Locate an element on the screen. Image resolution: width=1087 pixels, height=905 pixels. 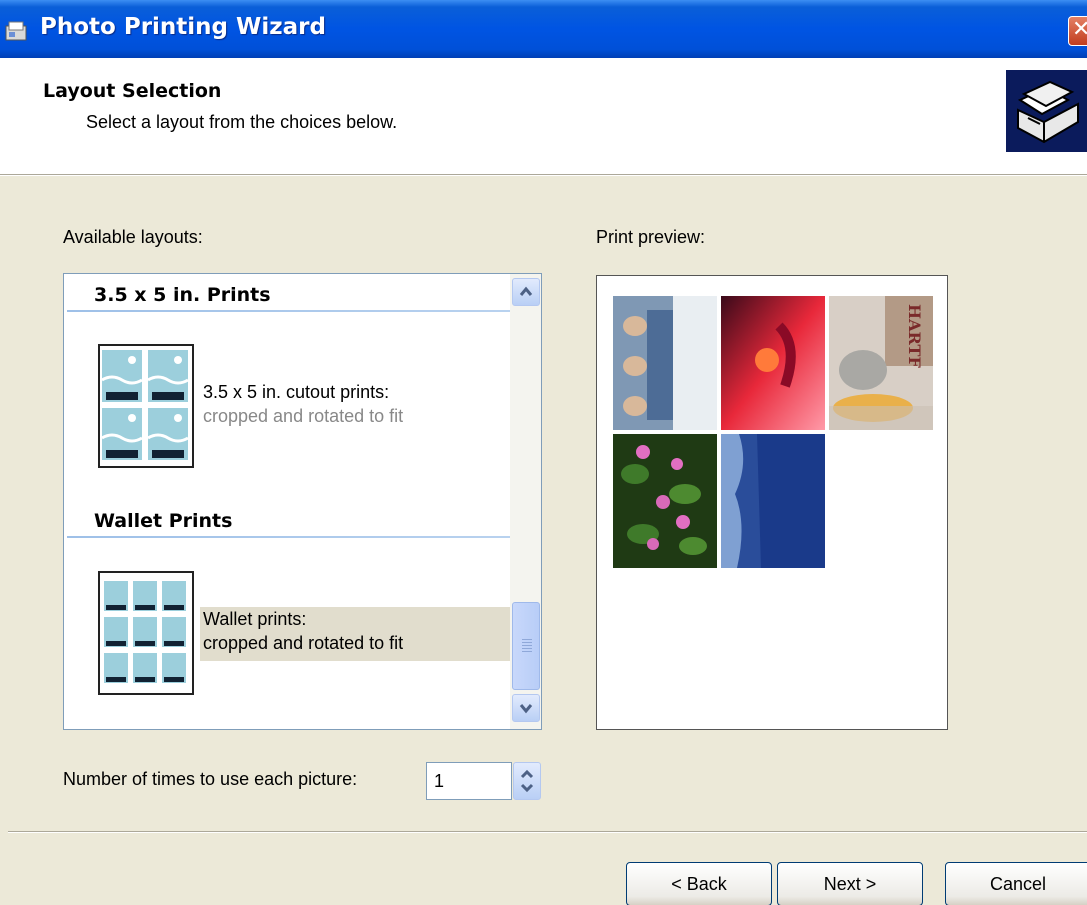
footer-divider is located at coordinates (547, 832).